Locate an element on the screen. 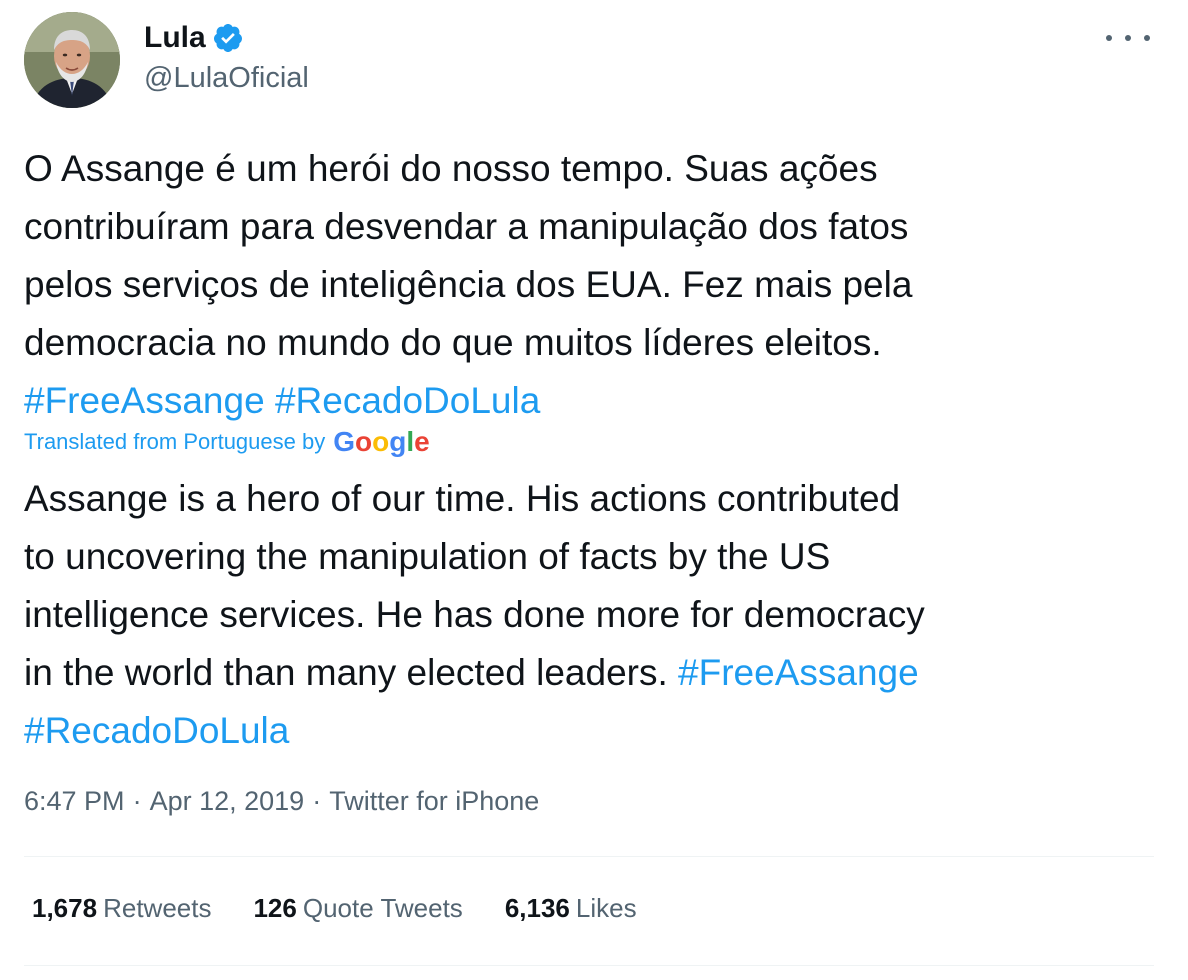  retweets-label: Retweets is located at coordinates (157, 908).